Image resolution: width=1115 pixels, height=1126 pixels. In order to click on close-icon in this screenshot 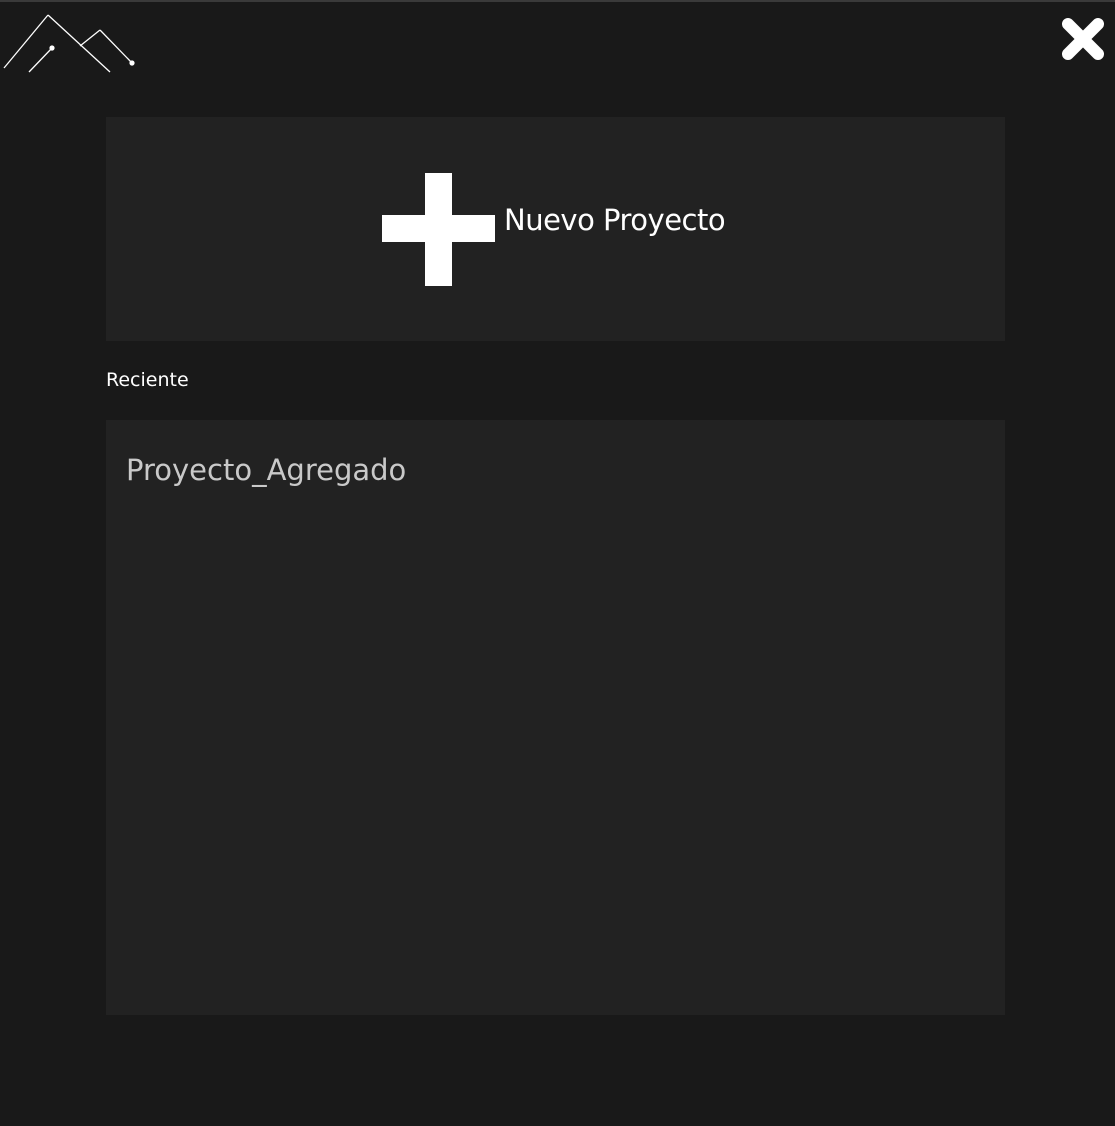, I will do `click(1083, 39)`.